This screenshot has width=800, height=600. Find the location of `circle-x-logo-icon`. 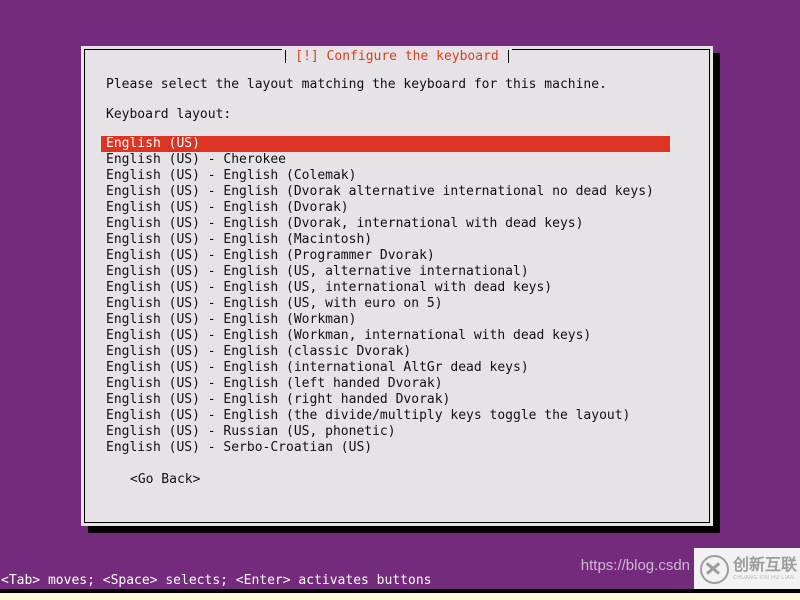

circle-x-logo-icon is located at coordinates (714, 569).